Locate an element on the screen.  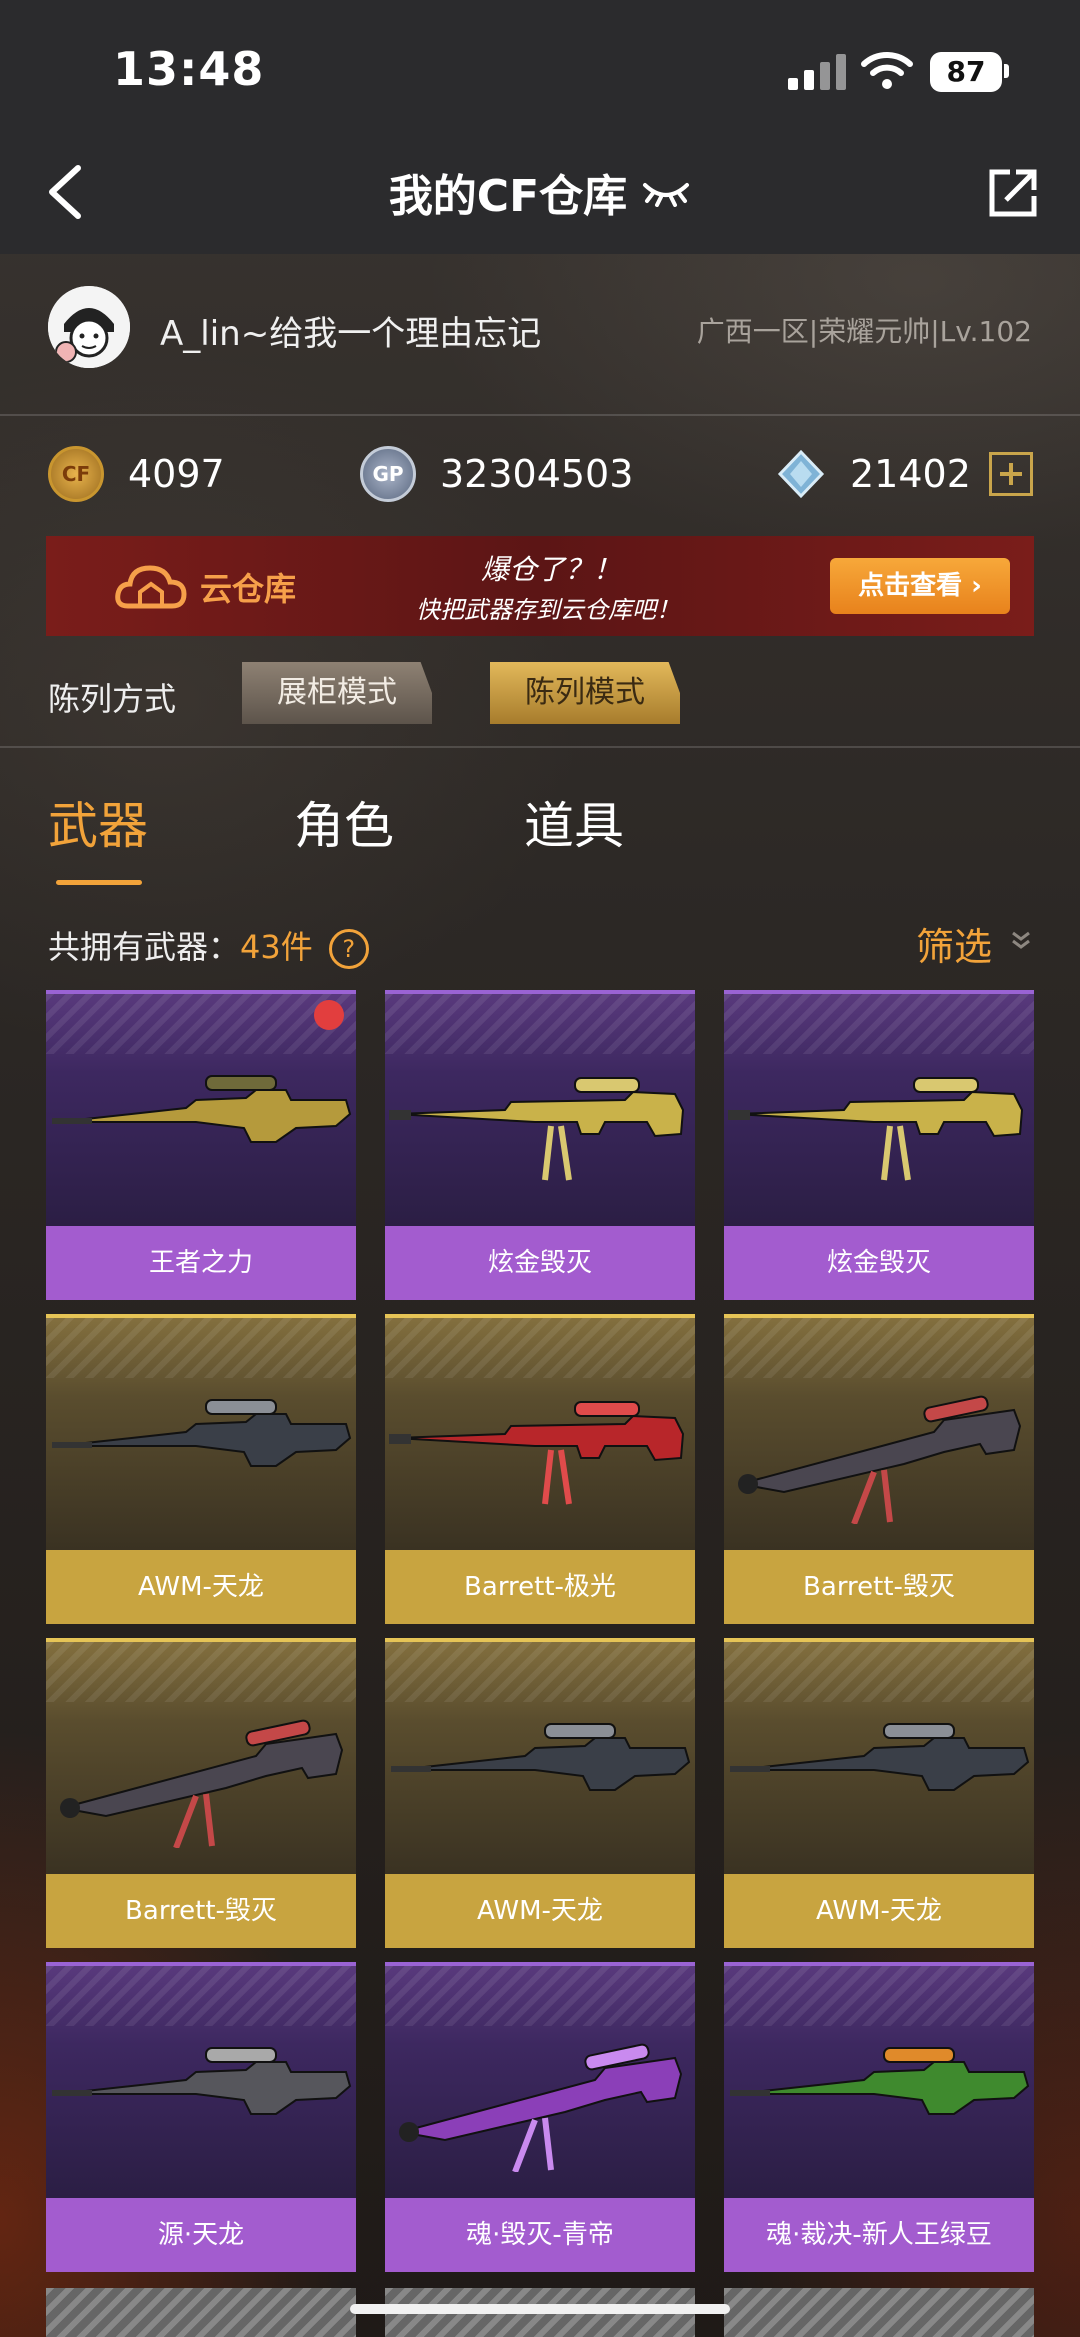
wifi-icon is located at coordinates (887, 70).